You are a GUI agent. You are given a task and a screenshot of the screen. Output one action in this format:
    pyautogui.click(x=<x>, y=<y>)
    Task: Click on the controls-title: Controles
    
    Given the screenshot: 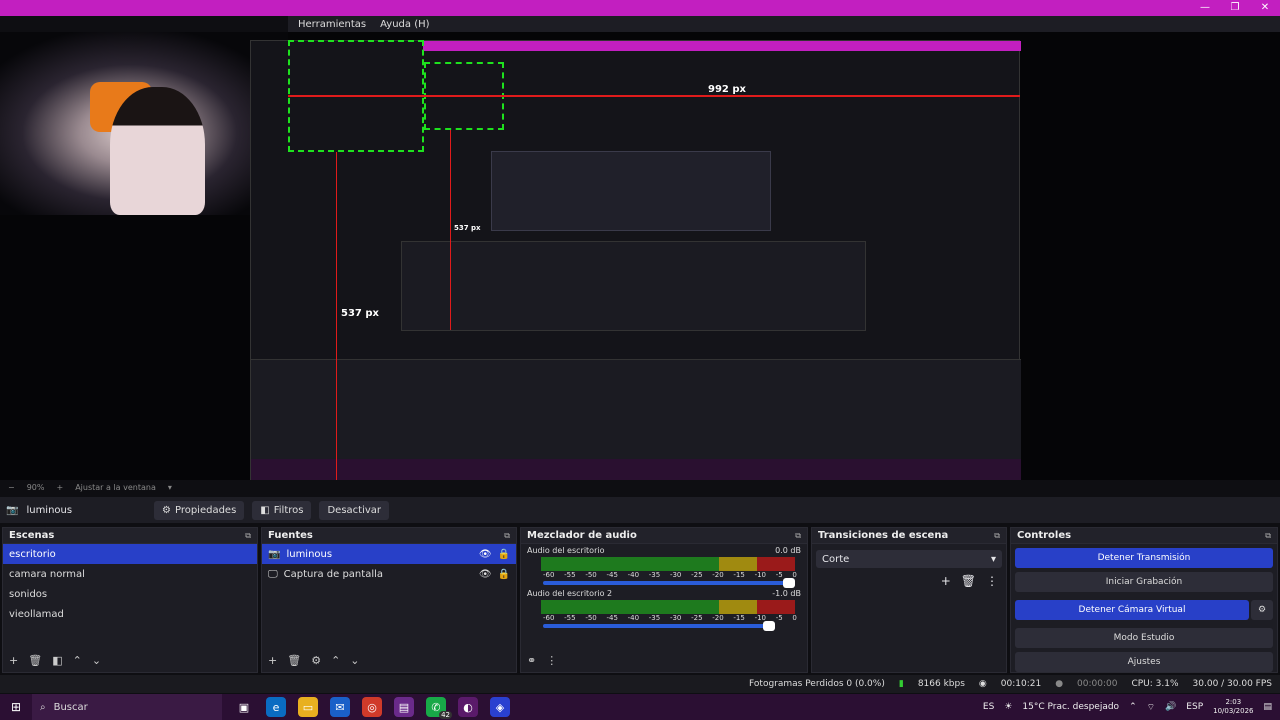 What is the action you would take?
    pyautogui.click(x=1044, y=535)
    